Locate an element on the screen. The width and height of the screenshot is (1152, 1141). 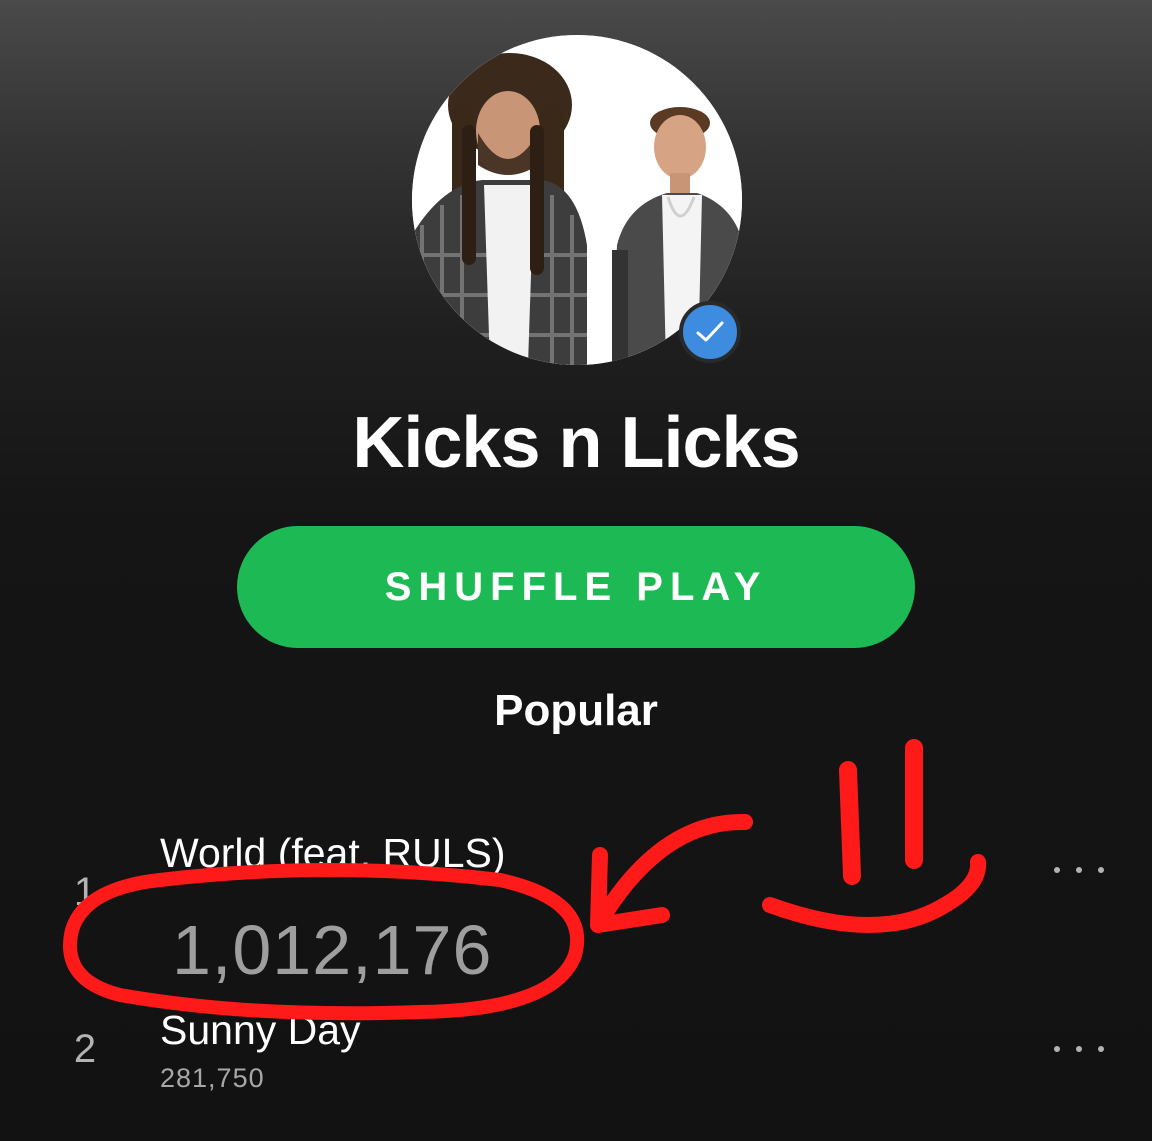
track-rank: 2 is located at coordinates (85, 1049).